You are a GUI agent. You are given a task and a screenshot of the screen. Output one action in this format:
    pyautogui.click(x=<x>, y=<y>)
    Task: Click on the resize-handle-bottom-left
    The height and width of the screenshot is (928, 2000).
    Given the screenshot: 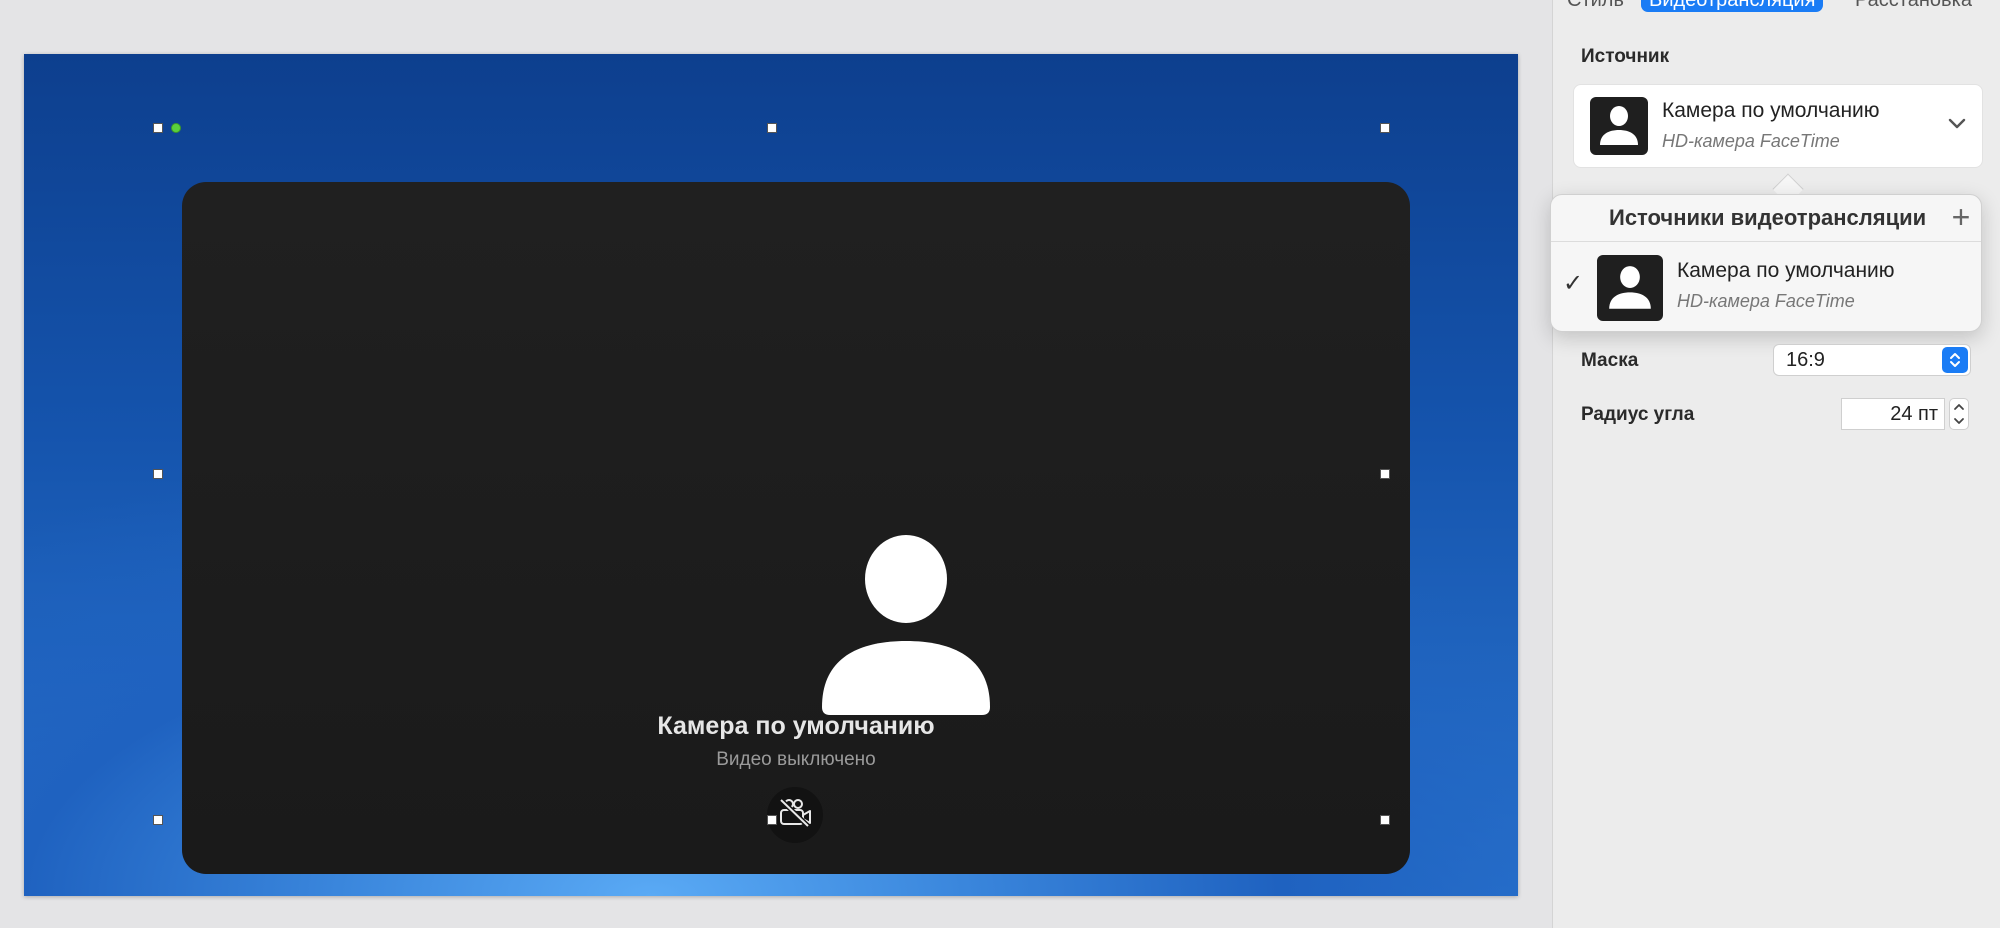 What is the action you would take?
    pyautogui.click(x=158, y=820)
    